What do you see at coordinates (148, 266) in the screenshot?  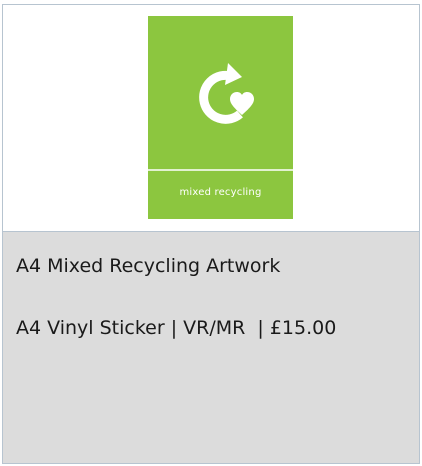 I see `product-title: A4 Mixed Recycling Artwork` at bounding box center [148, 266].